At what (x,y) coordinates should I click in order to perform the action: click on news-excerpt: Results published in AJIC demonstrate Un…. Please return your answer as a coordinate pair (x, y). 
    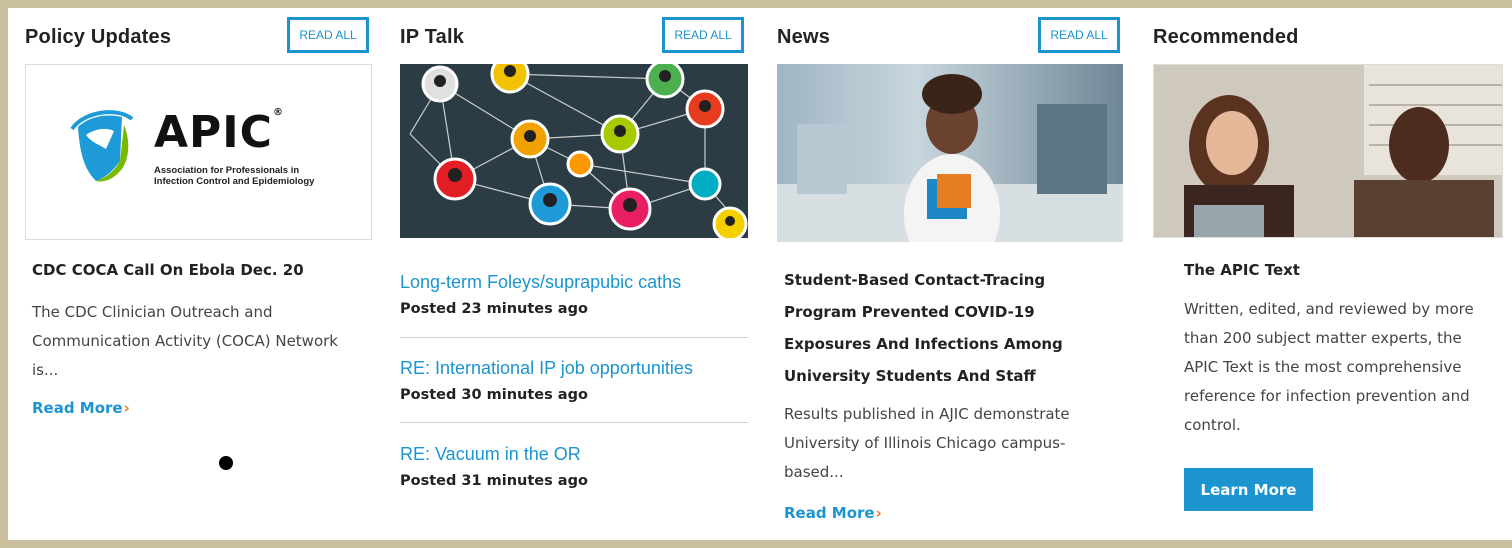
    Looking at the image, I should click on (927, 443).